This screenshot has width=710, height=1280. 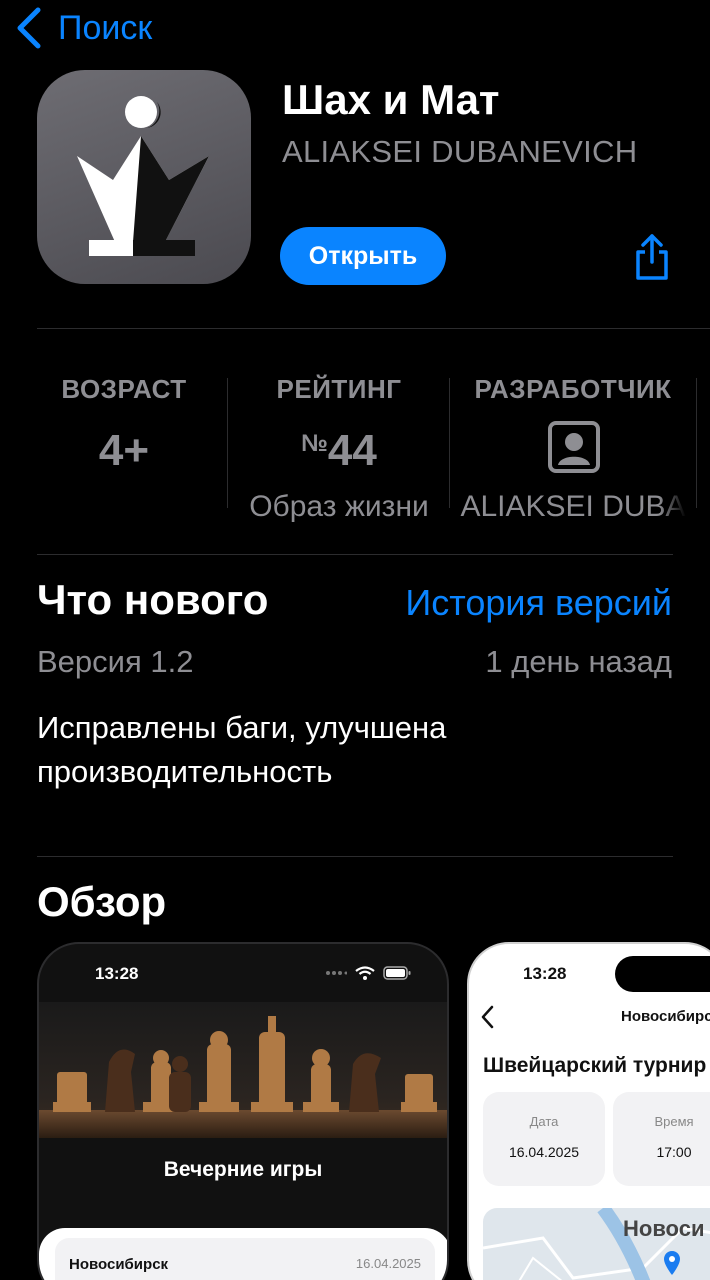 I want to click on share-icon, so click(x=652, y=257).